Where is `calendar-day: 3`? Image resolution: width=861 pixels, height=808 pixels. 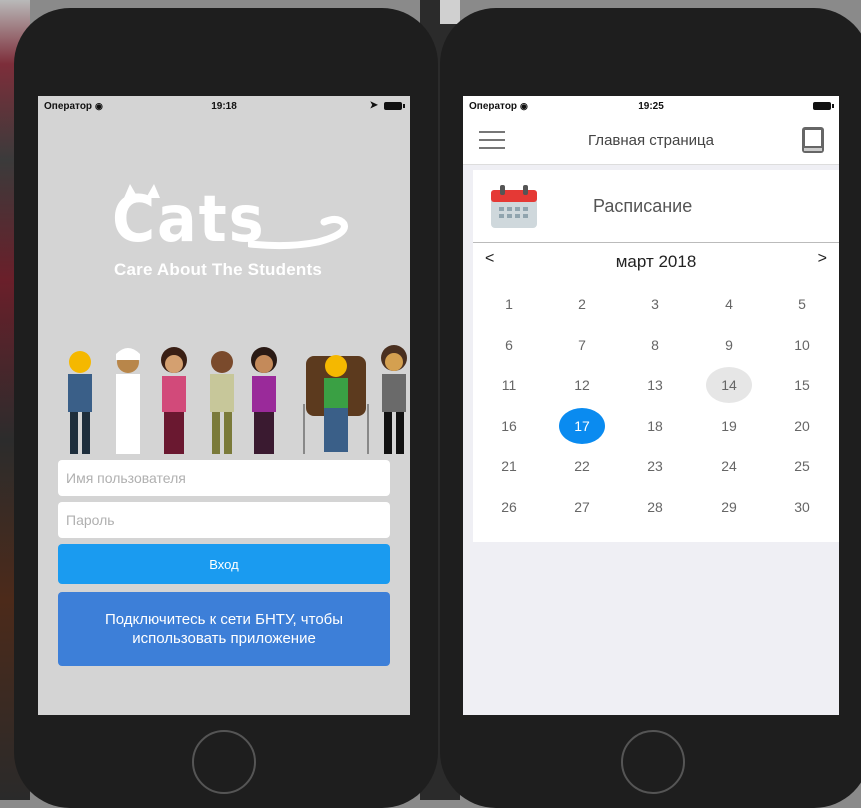 calendar-day: 3 is located at coordinates (655, 304).